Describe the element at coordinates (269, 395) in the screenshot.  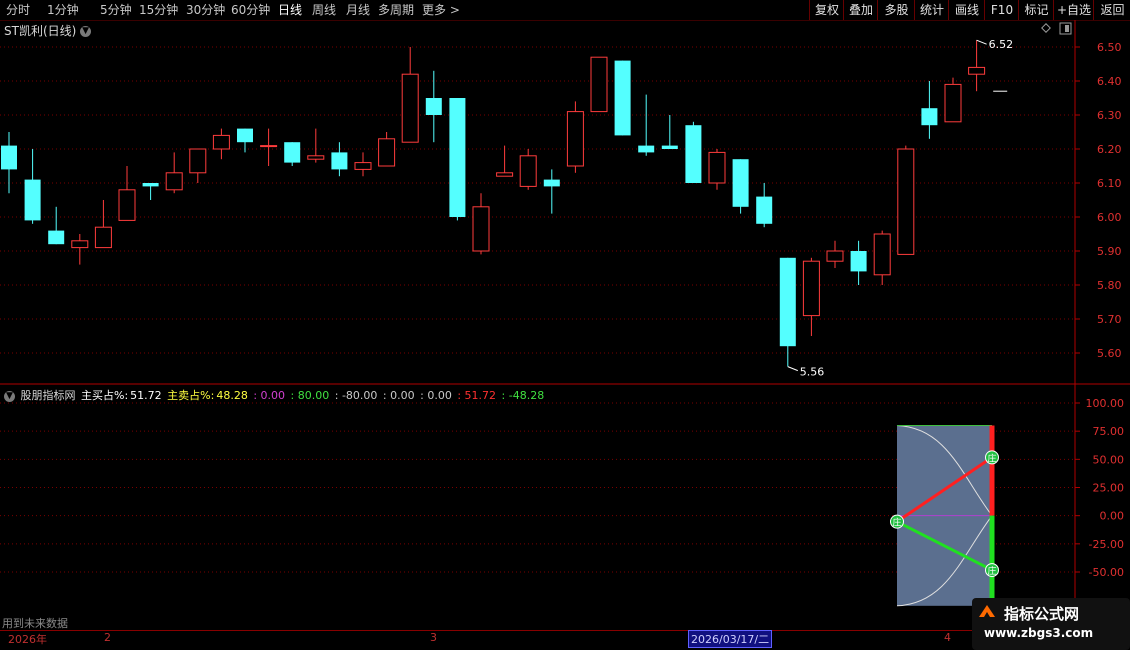
I see `extra-value-1: : 0.00` at that location.